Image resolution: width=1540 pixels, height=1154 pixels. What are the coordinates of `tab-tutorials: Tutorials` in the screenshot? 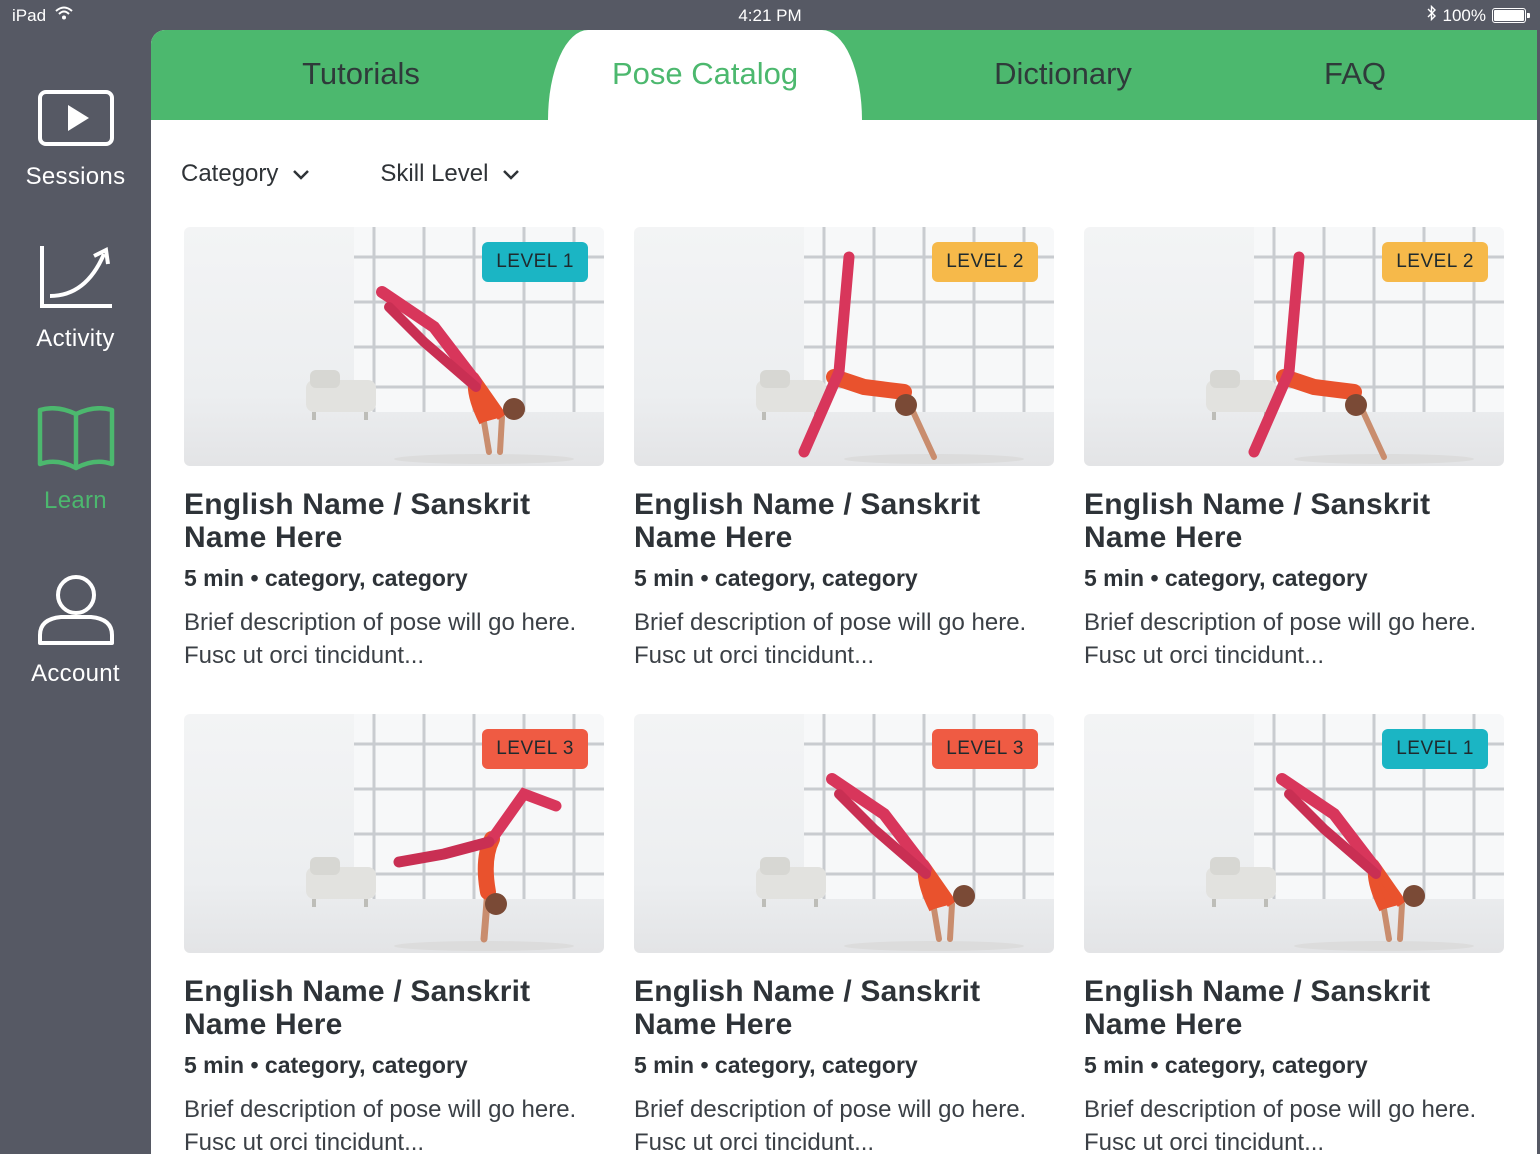 It's located at (361, 75).